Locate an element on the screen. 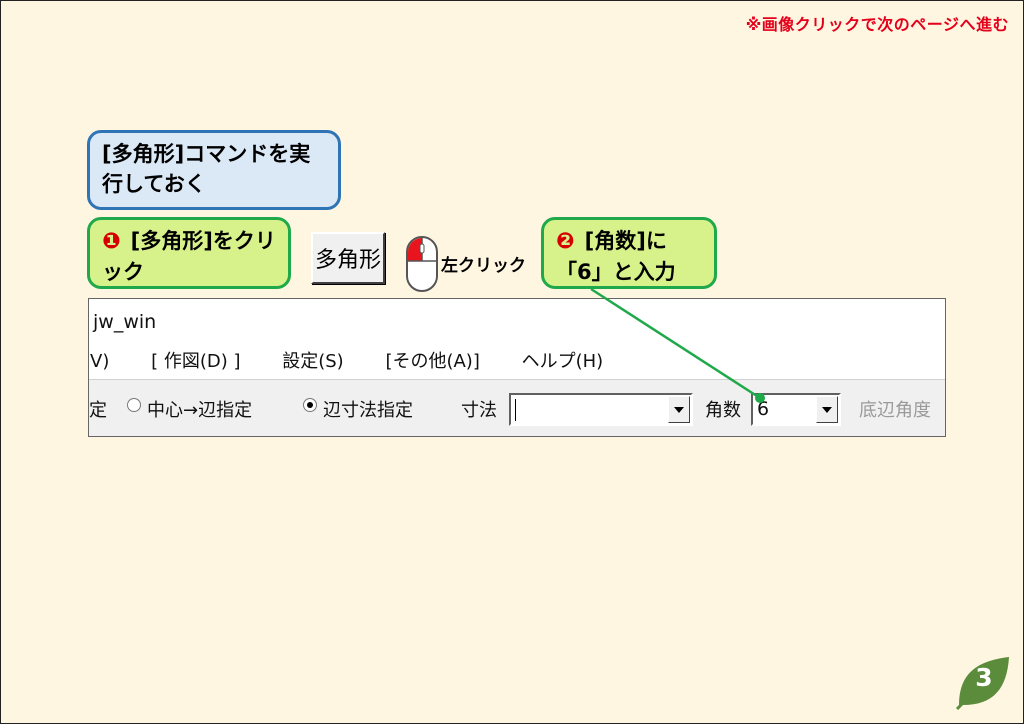 The height and width of the screenshot is (725, 1024). dimension-dropdown-button is located at coordinates (679, 409).